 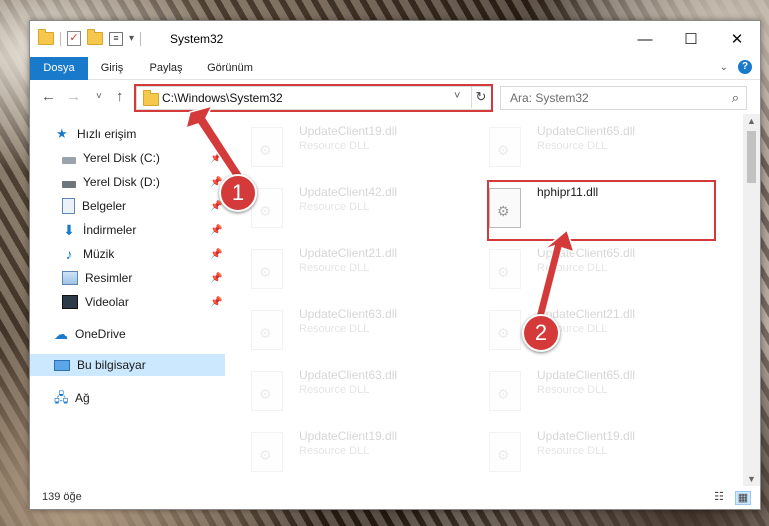 What do you see at coordinates (46, 37) in the screenshot?
I see `folder-icon` at bounding box center [46, 37].